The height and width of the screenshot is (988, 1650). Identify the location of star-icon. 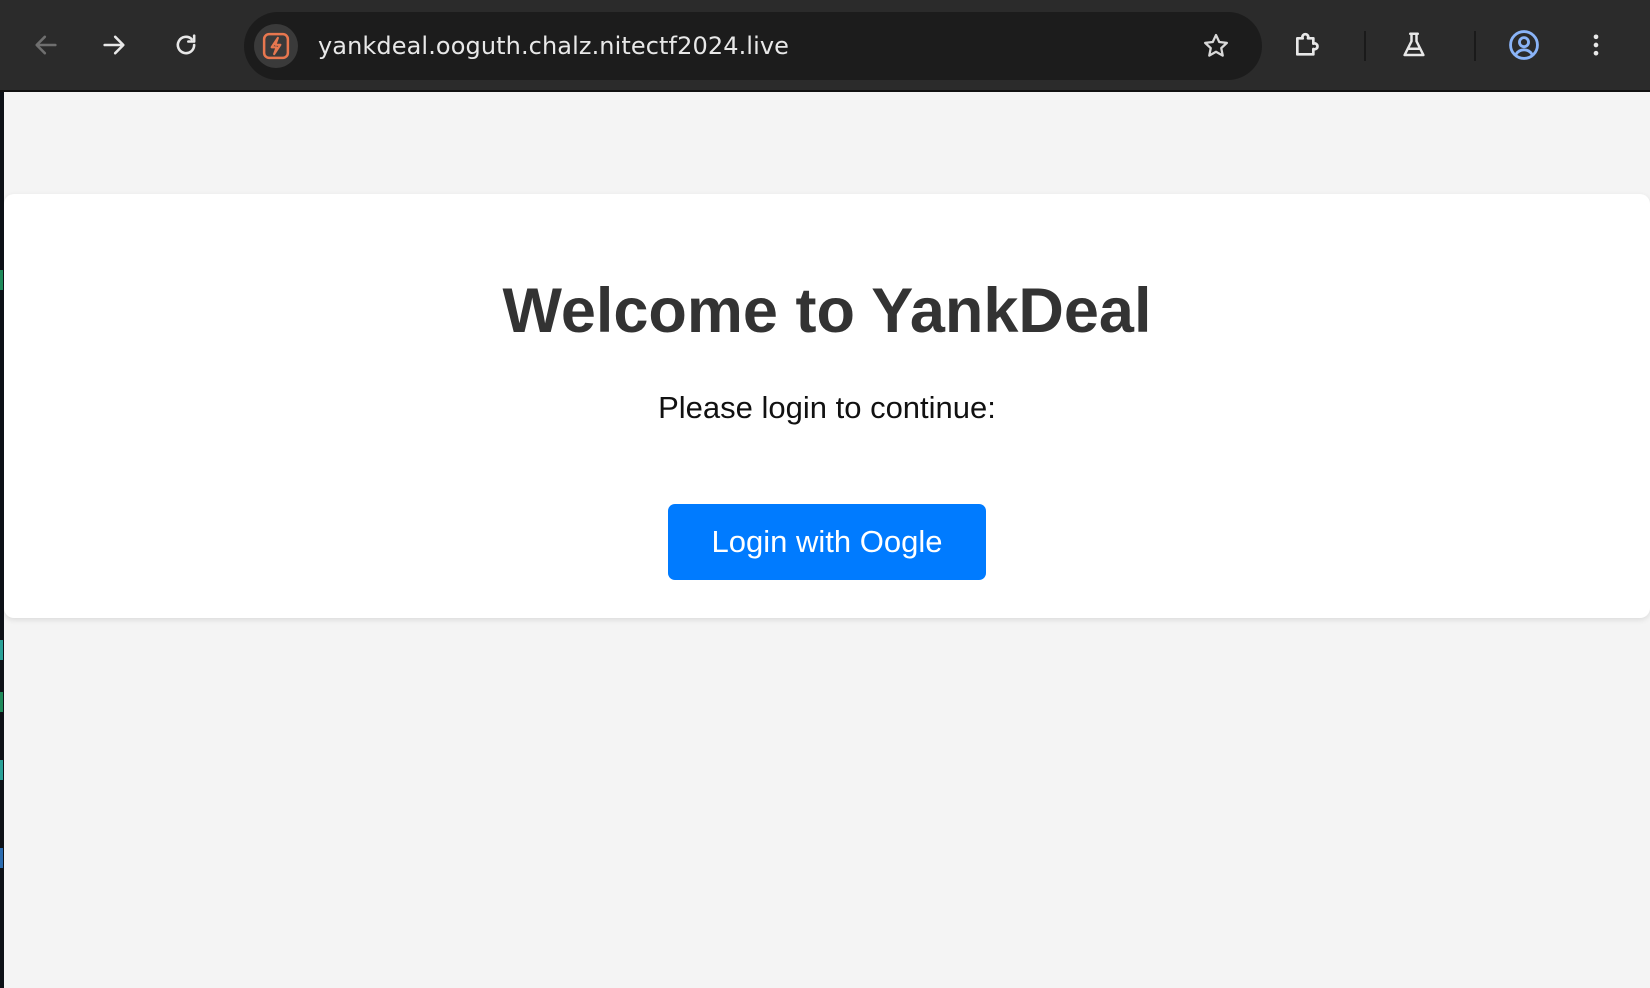
(1216, 45).